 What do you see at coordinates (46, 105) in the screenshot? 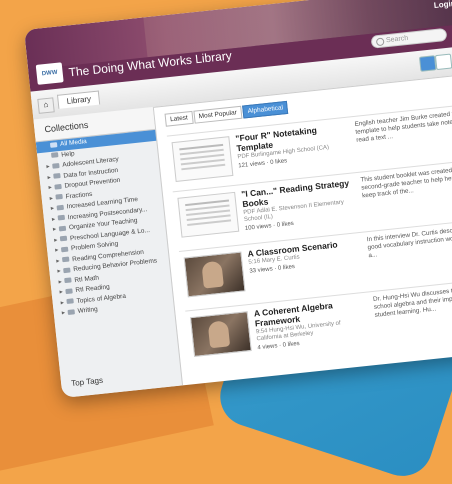
I see `home-icon: ⌂` at bounding box center [46, 105].